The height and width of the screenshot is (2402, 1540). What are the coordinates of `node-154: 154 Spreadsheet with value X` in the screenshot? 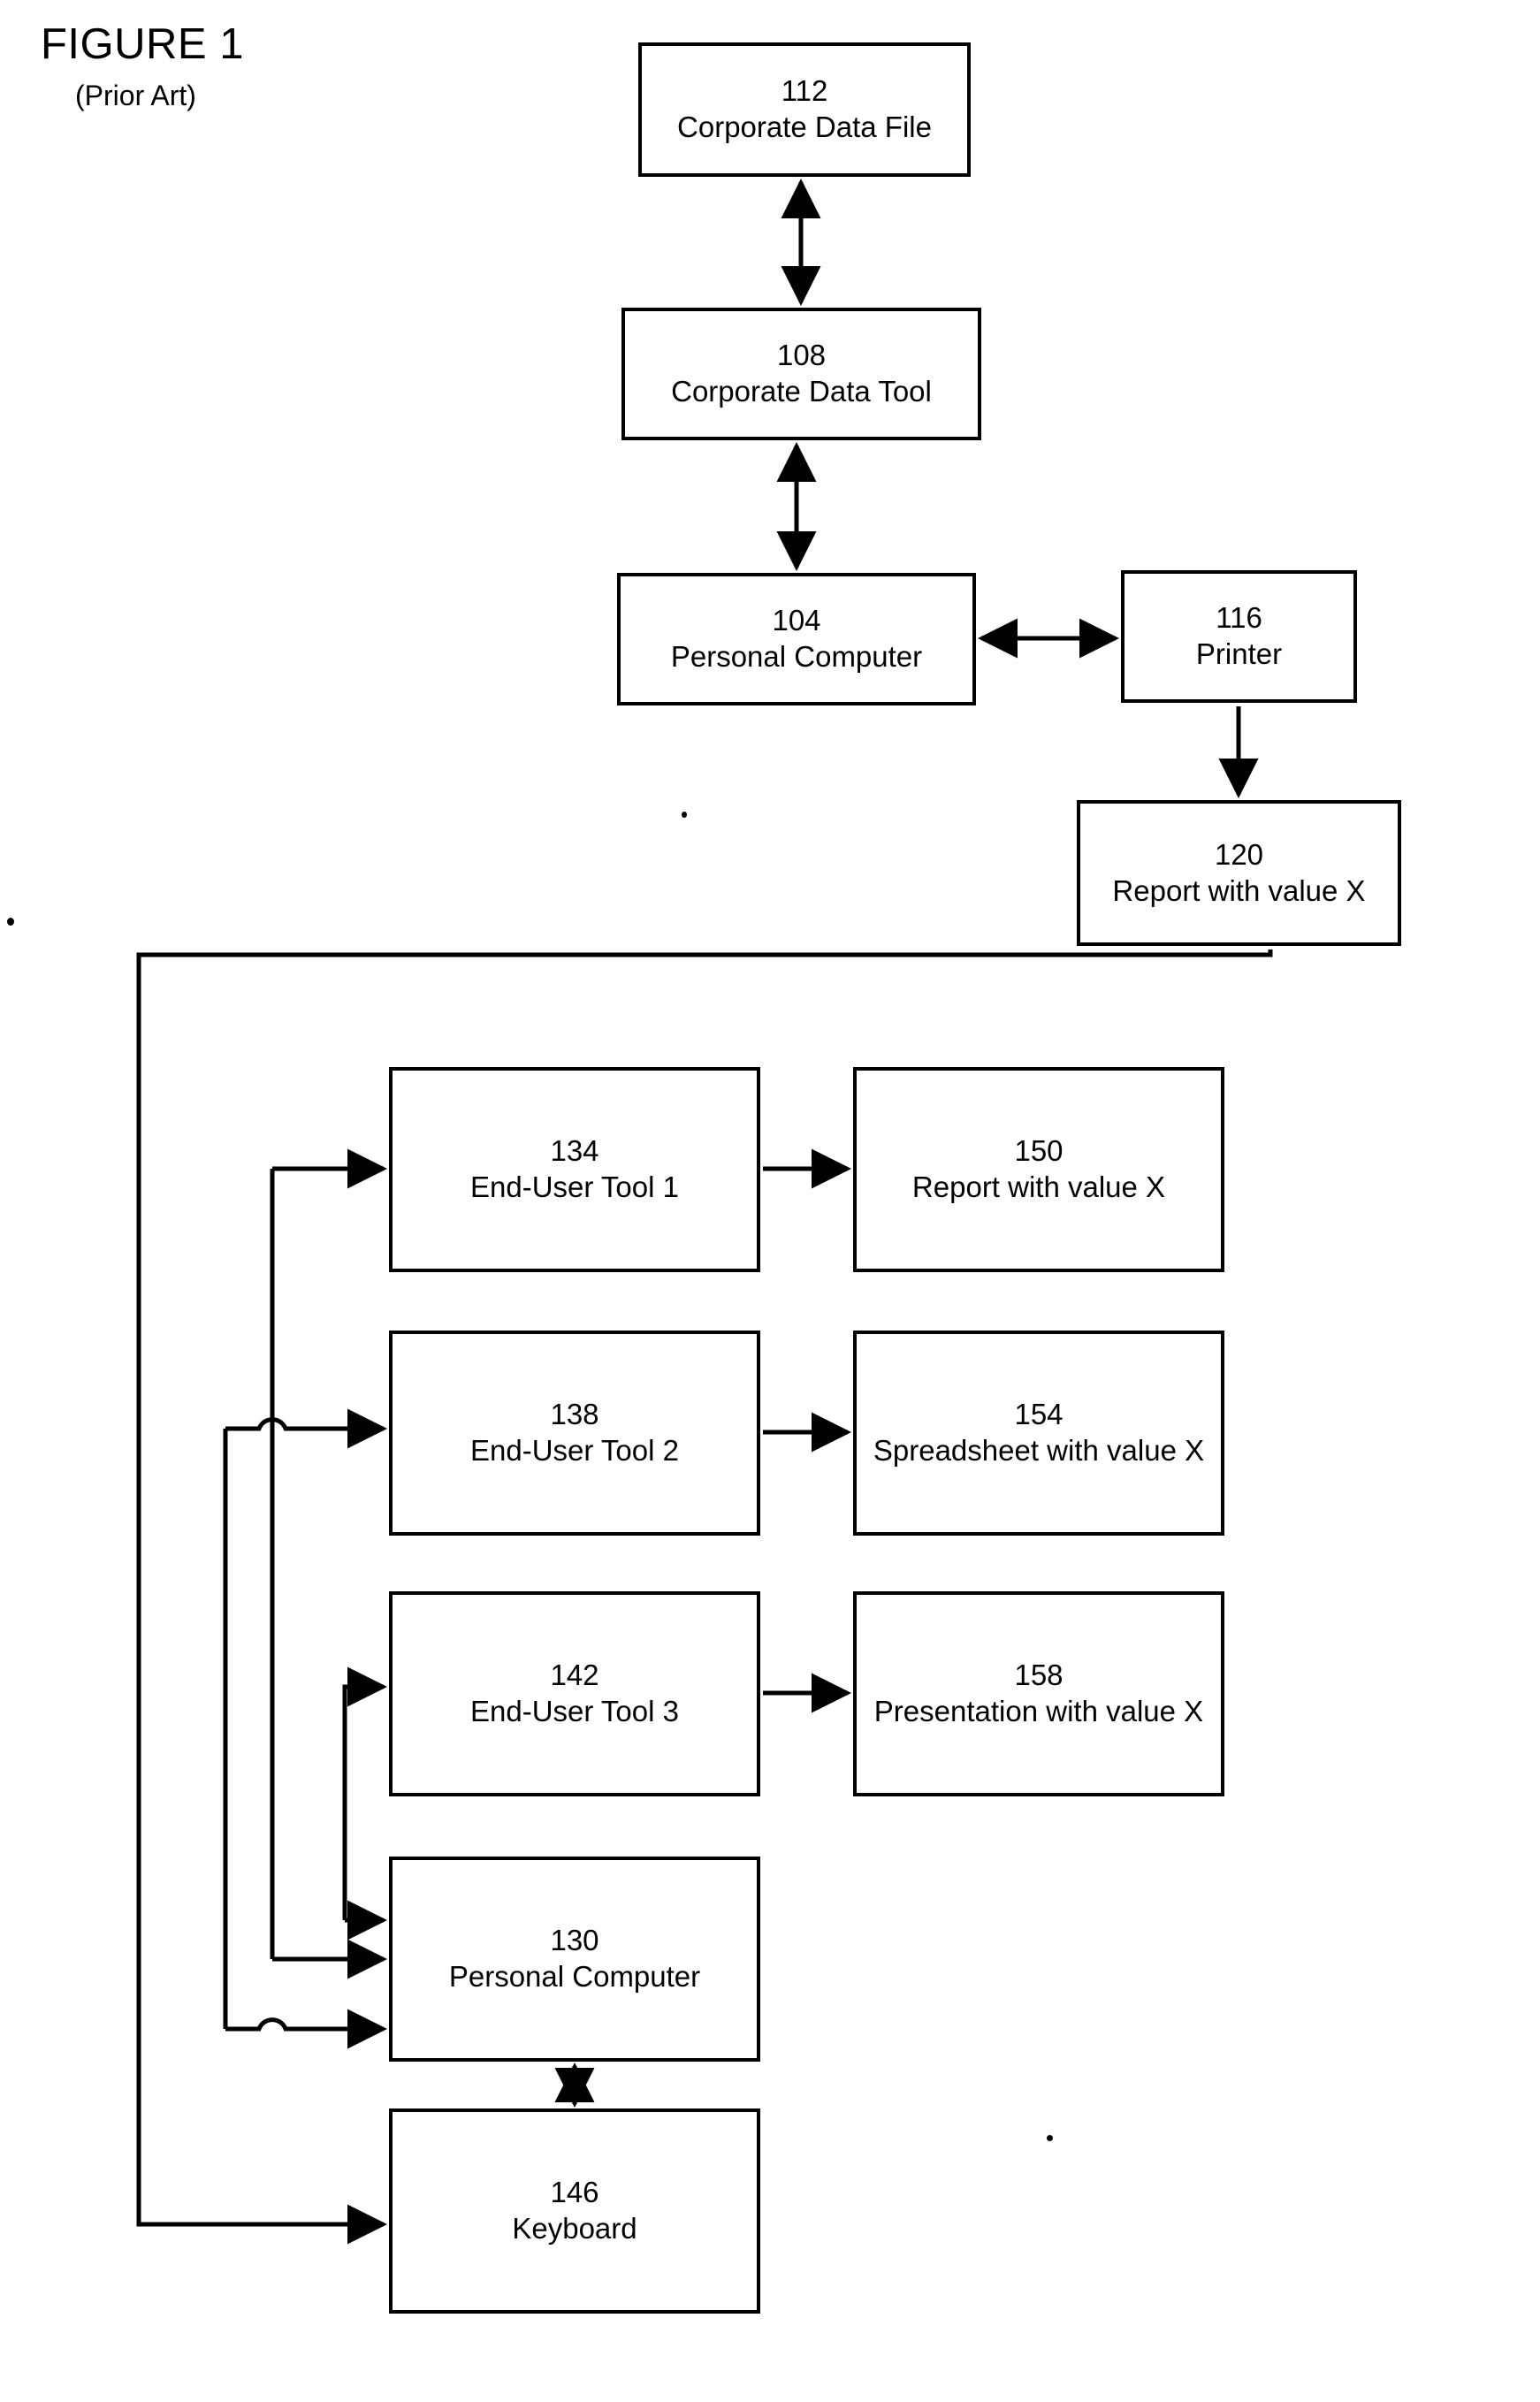 It's located at (1038, 1433).